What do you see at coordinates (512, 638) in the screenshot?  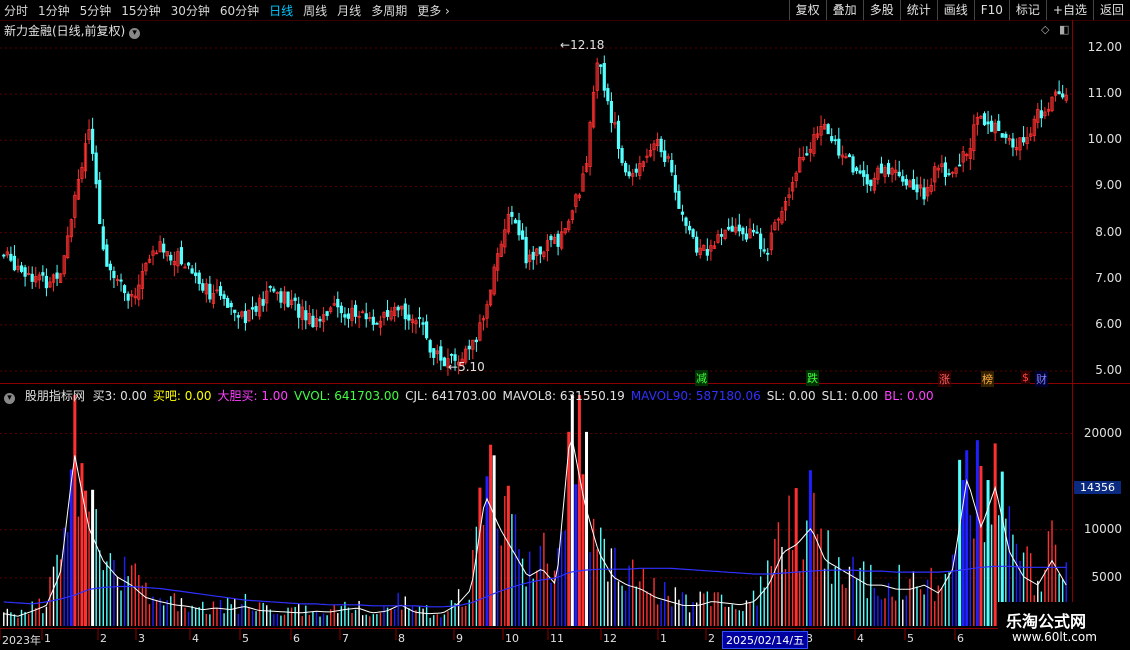 I see `x-tick-10: 10` at bounding box center [512, 638].